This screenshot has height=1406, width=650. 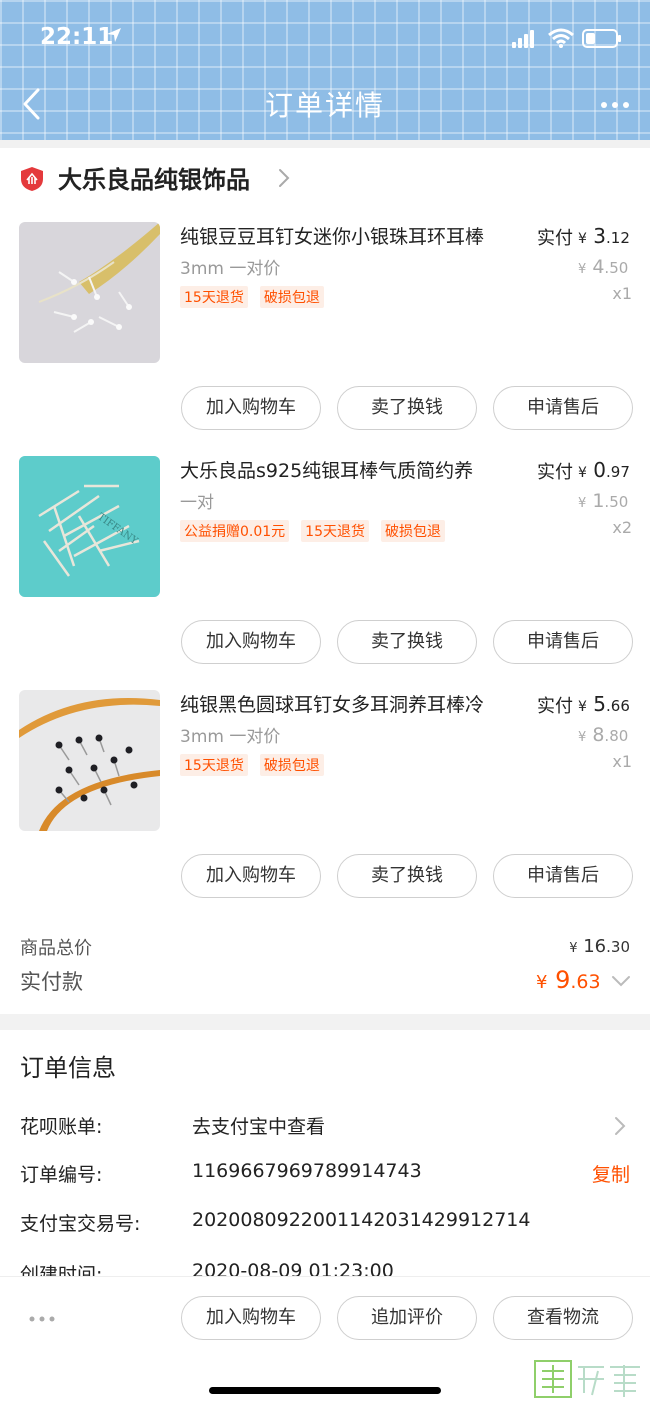 What do you see at coordinates (259, 1127) in the screenshot?
I see `info-value: 去支付宝中查看` at bounding box center [259, 1127].